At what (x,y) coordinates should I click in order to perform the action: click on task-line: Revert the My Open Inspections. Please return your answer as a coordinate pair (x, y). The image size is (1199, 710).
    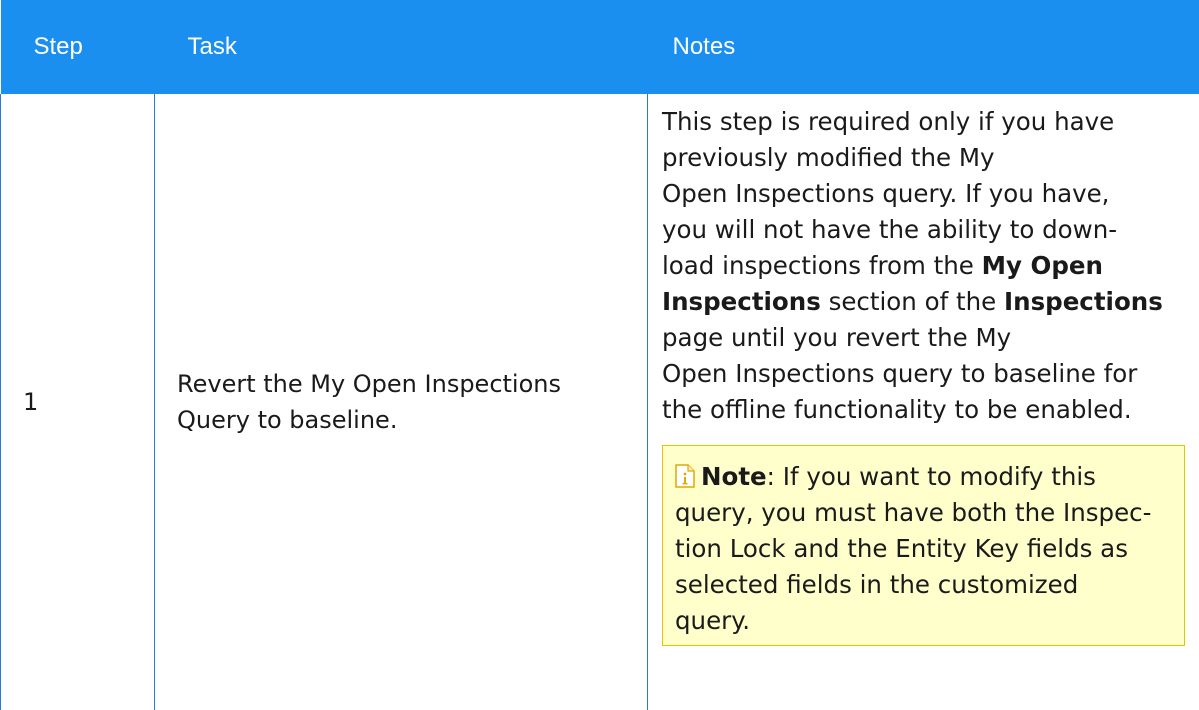
    Looking at the image, I should click on (369, 384).